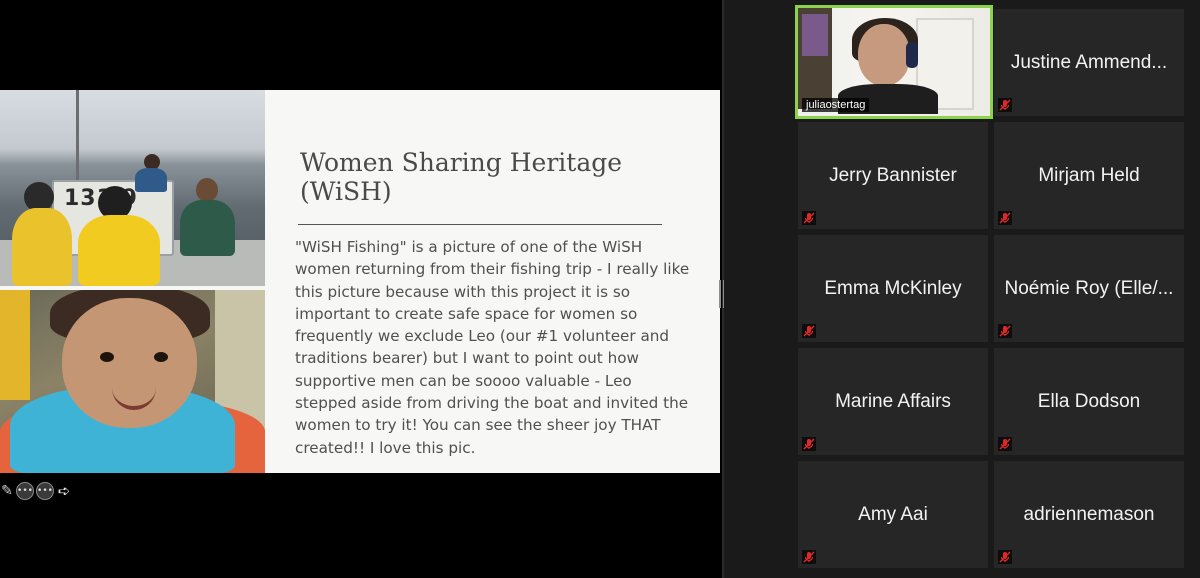 This screenshot has height=578, width=1200. I want to click on participant-name: Ella Dodson, so click(1089, 401).